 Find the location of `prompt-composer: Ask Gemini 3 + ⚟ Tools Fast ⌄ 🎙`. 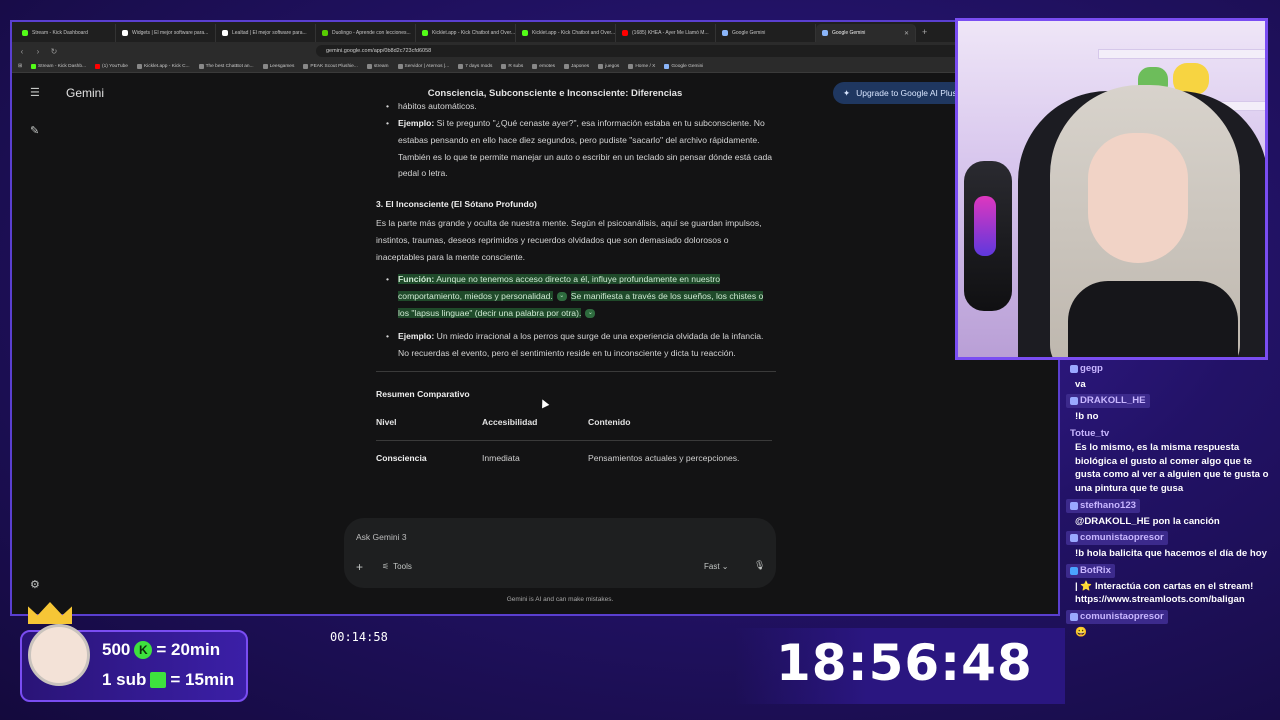

prompt-composer: Ask Gemini 3 + ⚟ Tools Fast ⌄ 🎙 is located at coordinates (560, 553).